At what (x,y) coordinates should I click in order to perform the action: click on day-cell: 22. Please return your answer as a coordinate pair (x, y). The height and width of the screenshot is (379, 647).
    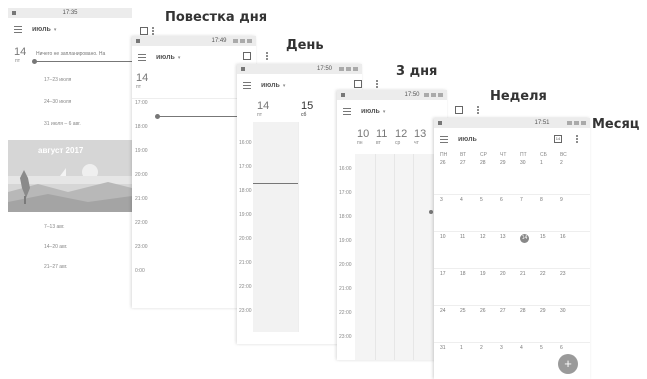
    Looking at the image, I should click on (550, 274).